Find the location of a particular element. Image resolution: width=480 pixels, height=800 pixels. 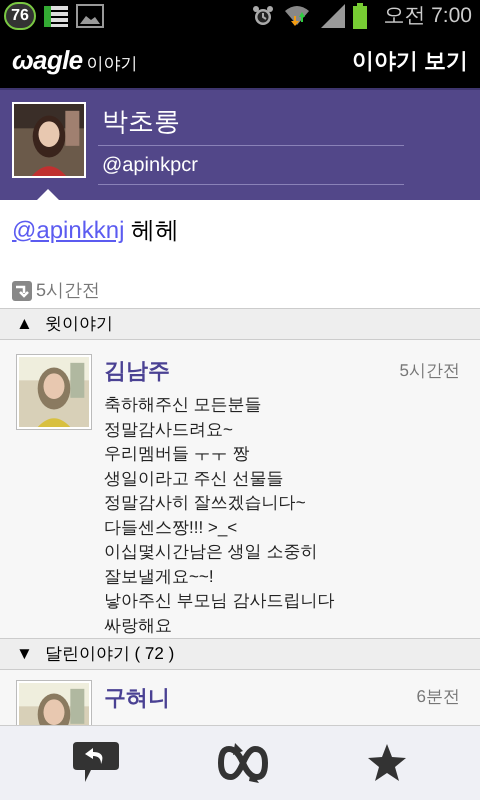

mention-link: @apinkknj is located at coordinates (68, 230).